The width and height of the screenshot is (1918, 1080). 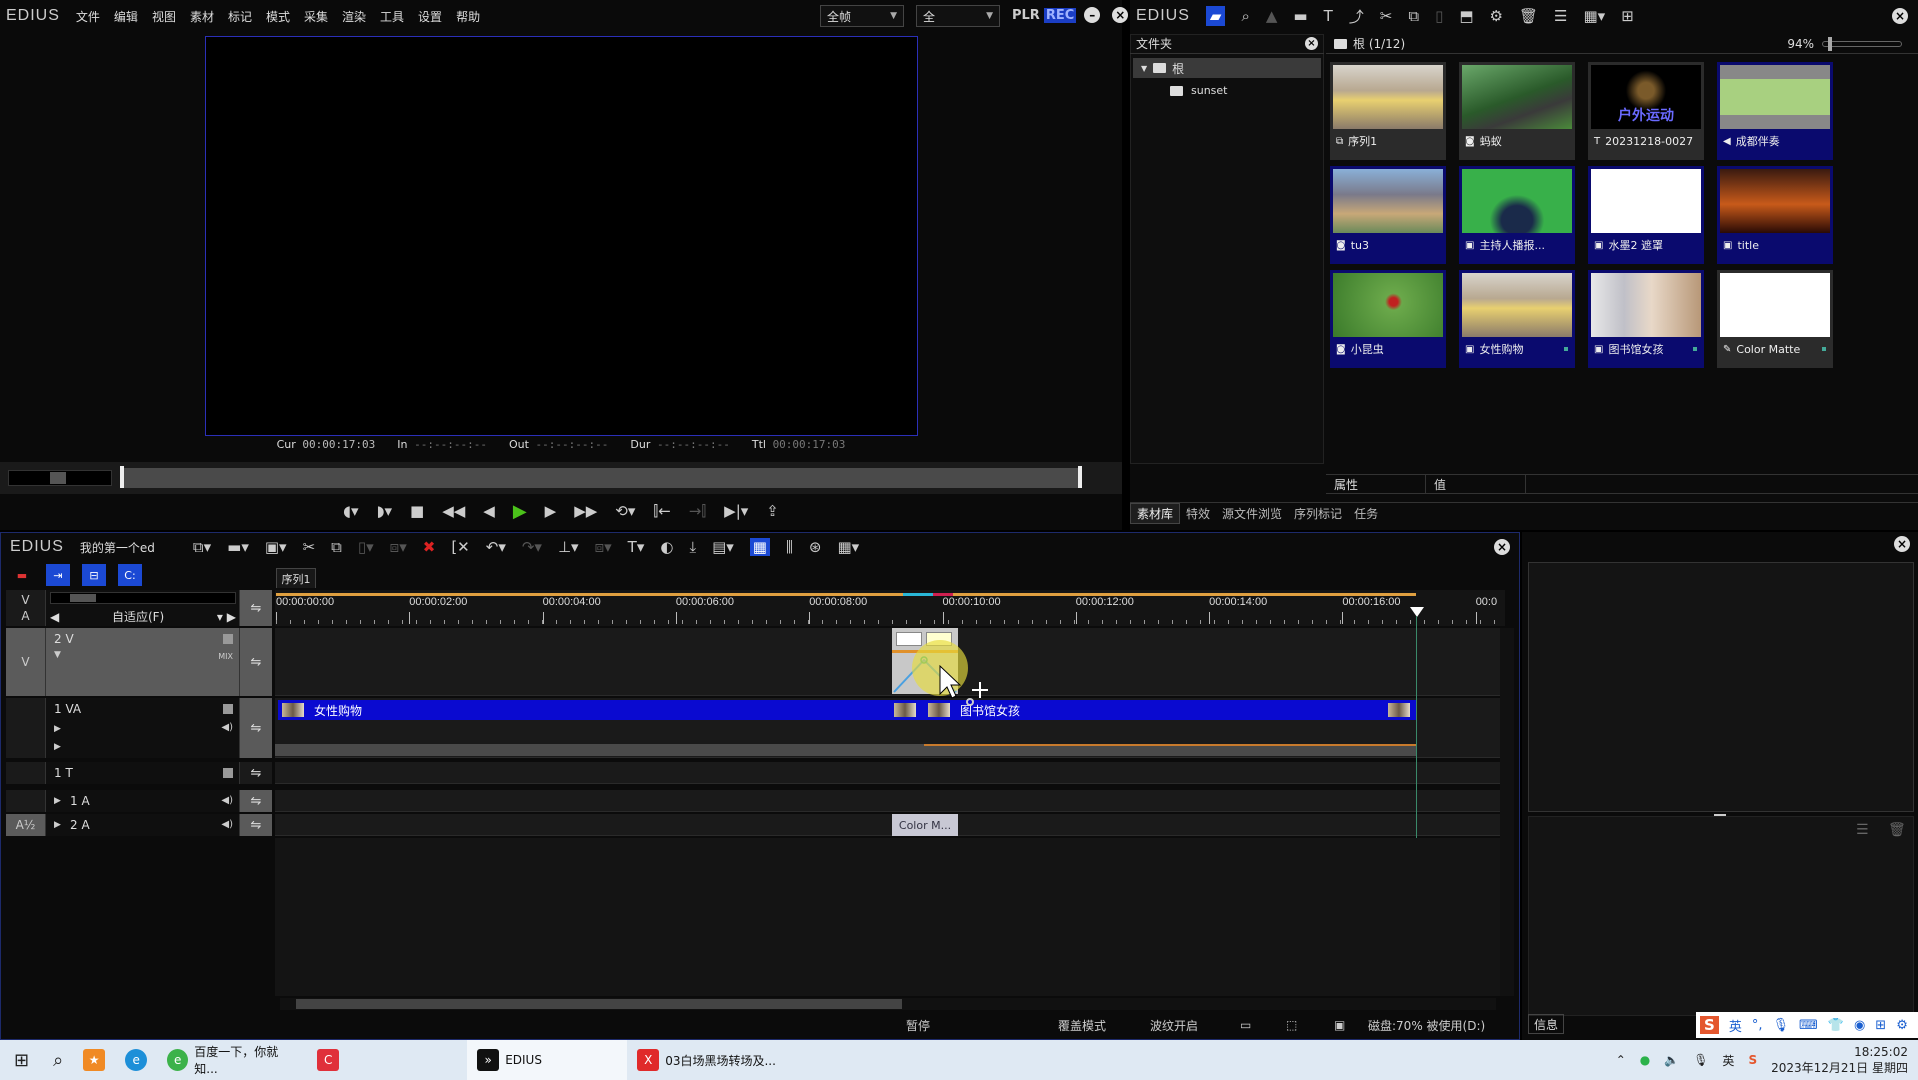 I want to click on rewind-icon: ◀◀, so click(x=453, y=511).